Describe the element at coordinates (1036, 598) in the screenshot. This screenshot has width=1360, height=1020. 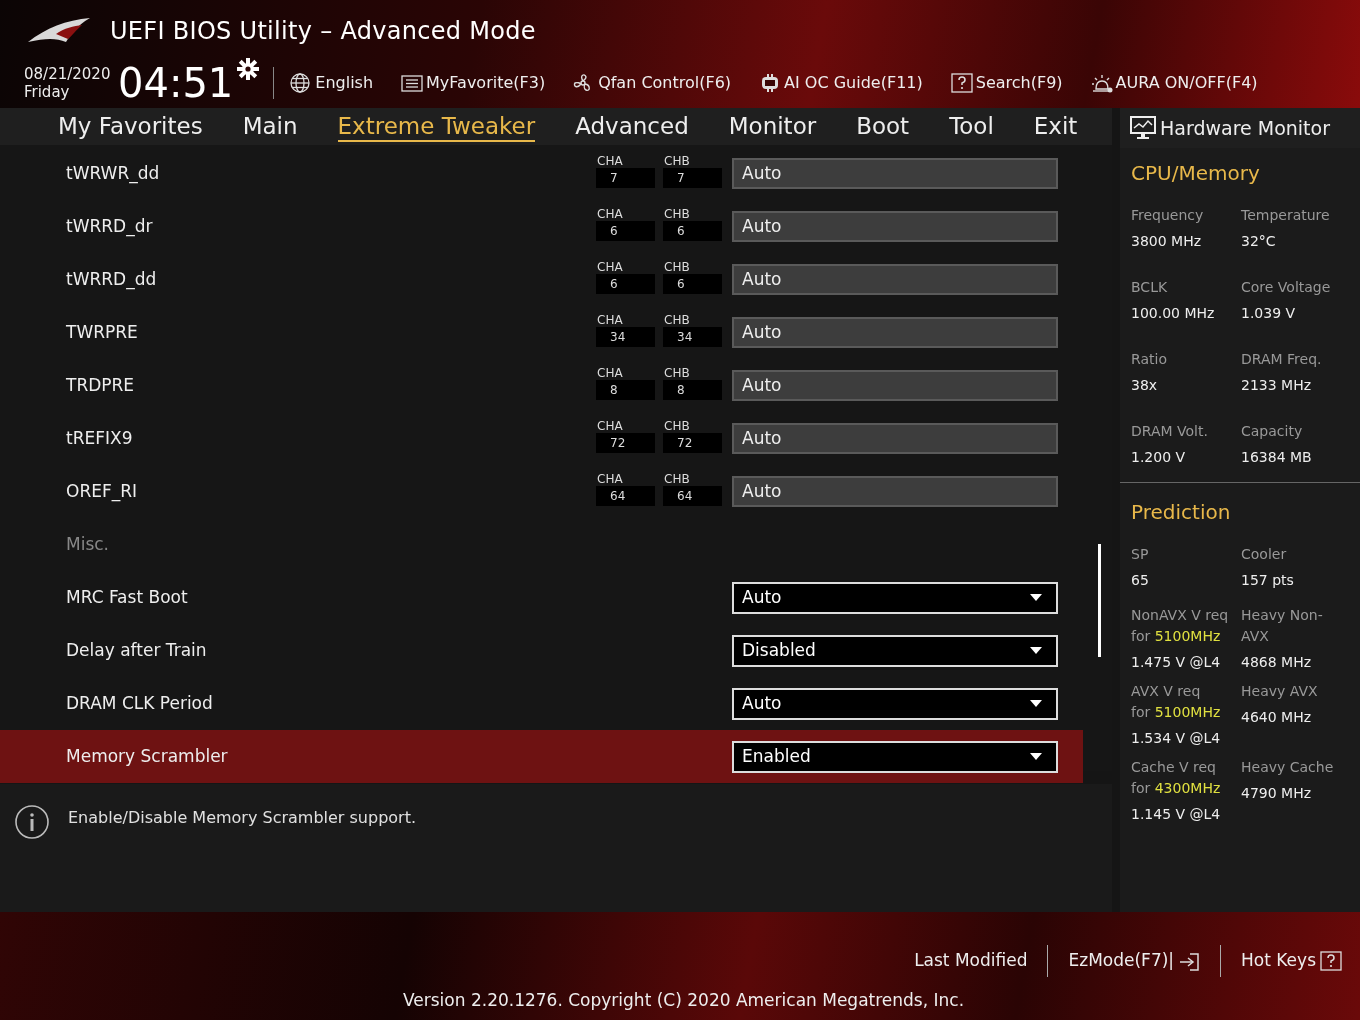
I see `caret-icon` at that location.